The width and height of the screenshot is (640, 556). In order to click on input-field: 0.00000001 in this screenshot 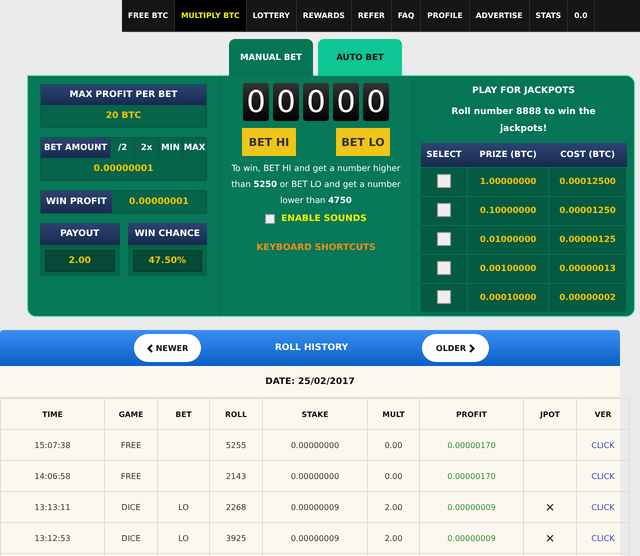, I will do `click(123, 169)`.